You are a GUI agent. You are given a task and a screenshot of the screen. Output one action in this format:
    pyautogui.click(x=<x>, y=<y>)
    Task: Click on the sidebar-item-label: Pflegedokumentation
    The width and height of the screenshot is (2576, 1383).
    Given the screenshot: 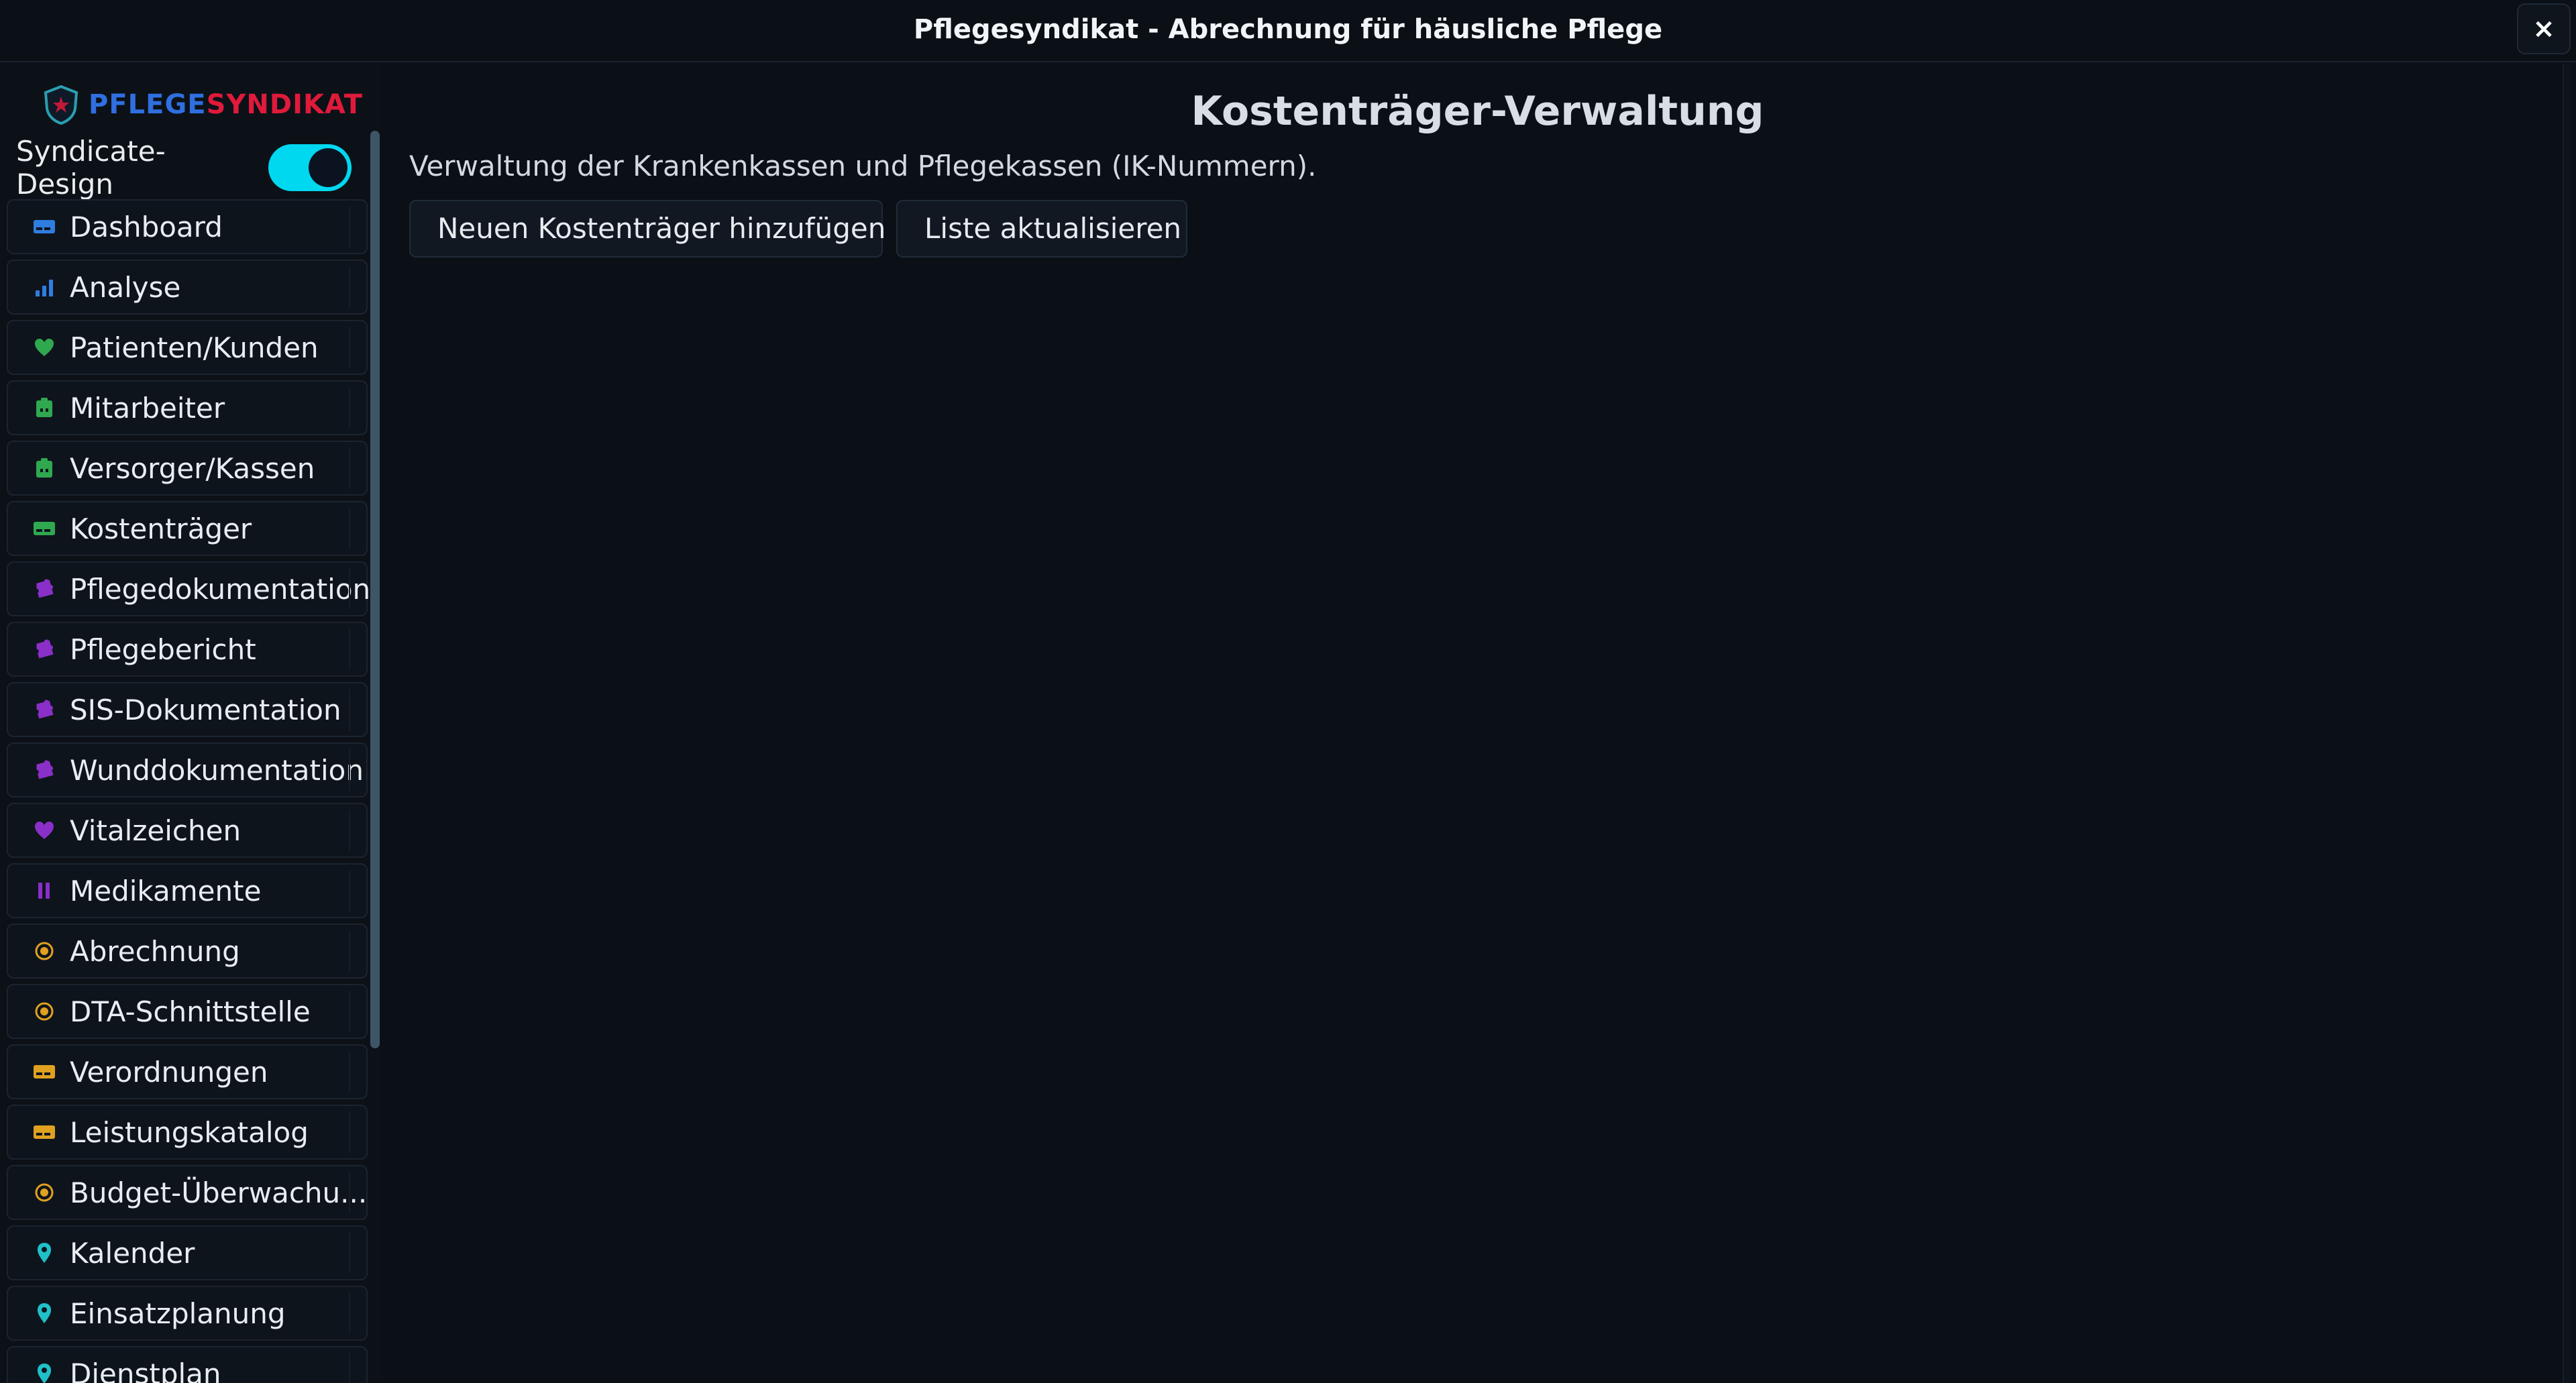 What is the action you would take?
    pyautogui.click(x=220, y=589)
    